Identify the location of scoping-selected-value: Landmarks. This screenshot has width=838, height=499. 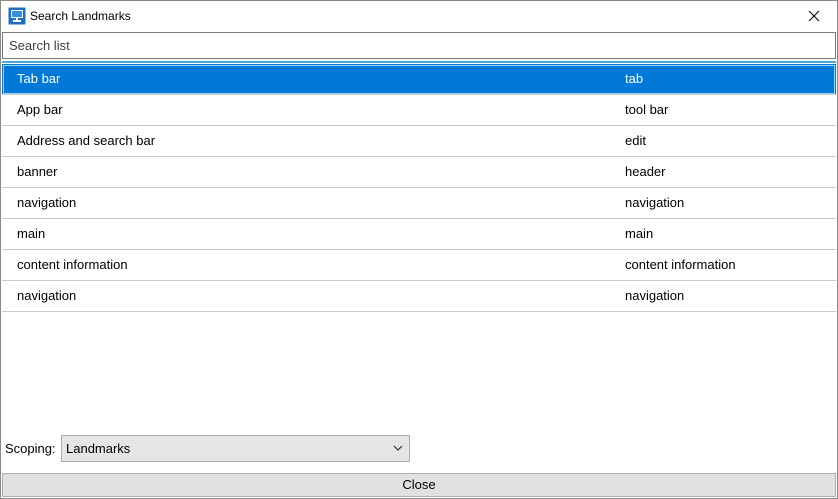
(98, 448).